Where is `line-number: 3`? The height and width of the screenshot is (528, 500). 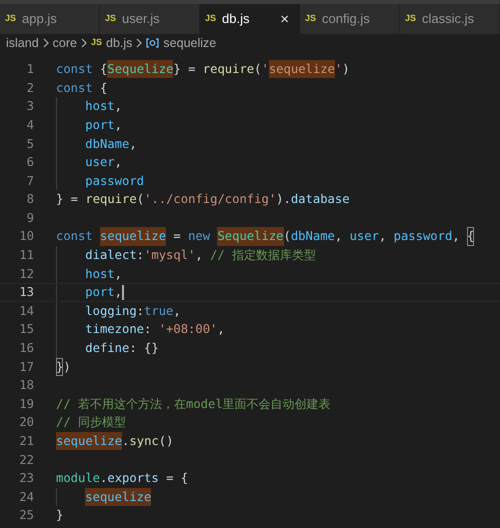
line-number: 3 is located at coordinates (30, 107).